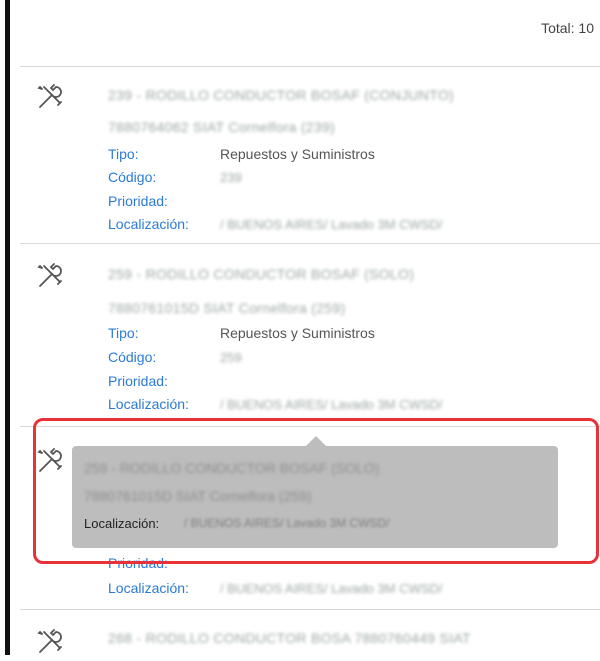 Image resolution: width=600 pixels, height=661 pixels. I want to click on codigo-value: 259, so click(231, 357).